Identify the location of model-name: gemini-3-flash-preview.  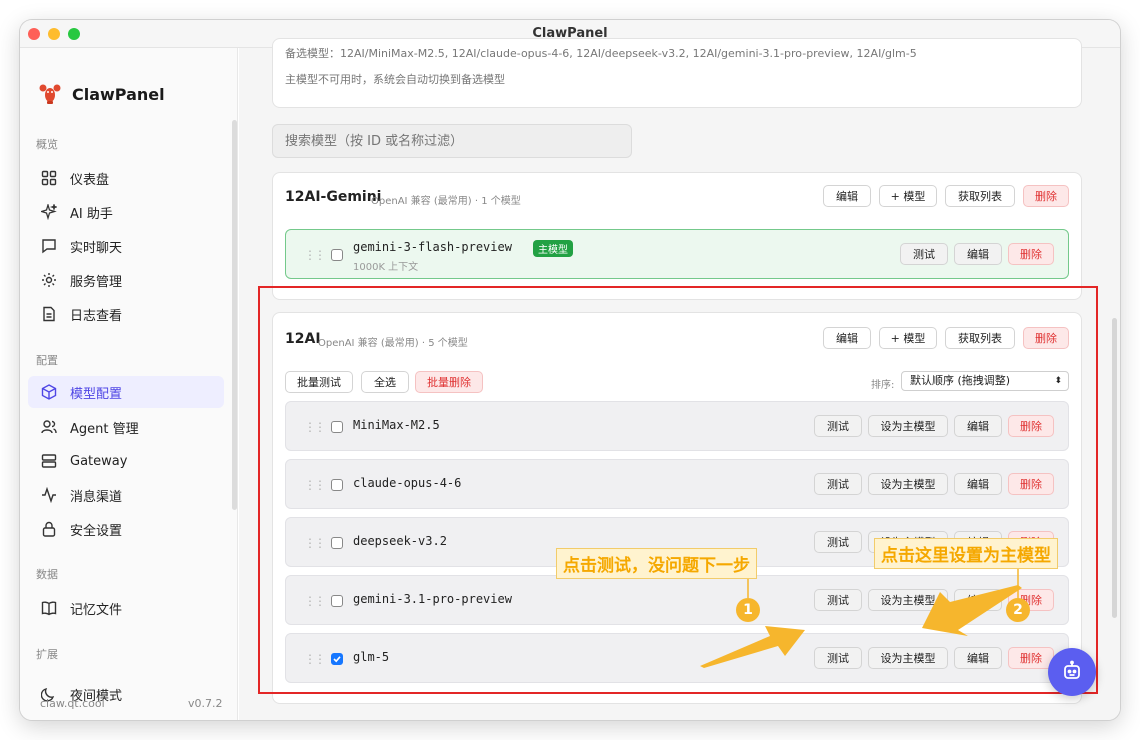
(432, 247).